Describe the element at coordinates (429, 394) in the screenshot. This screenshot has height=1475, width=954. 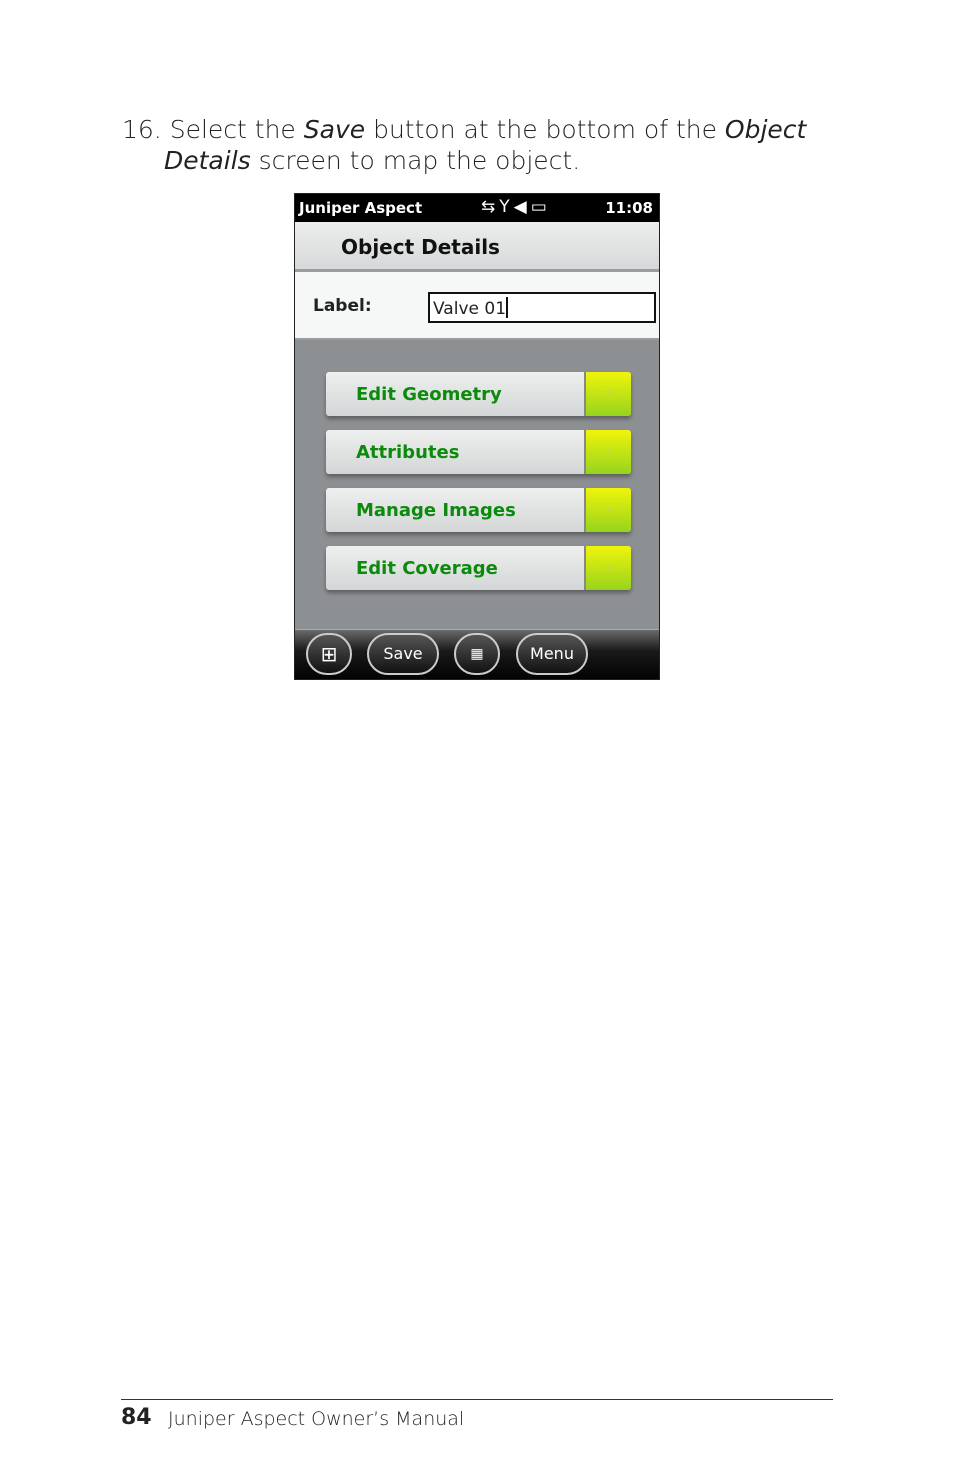
I see `button-label: Edit Geometry` at that location.